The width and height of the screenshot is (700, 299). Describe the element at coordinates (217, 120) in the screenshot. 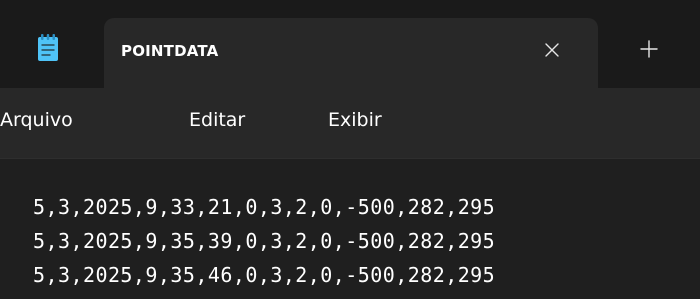

I see `menu-item-editar: Editar` at that location.